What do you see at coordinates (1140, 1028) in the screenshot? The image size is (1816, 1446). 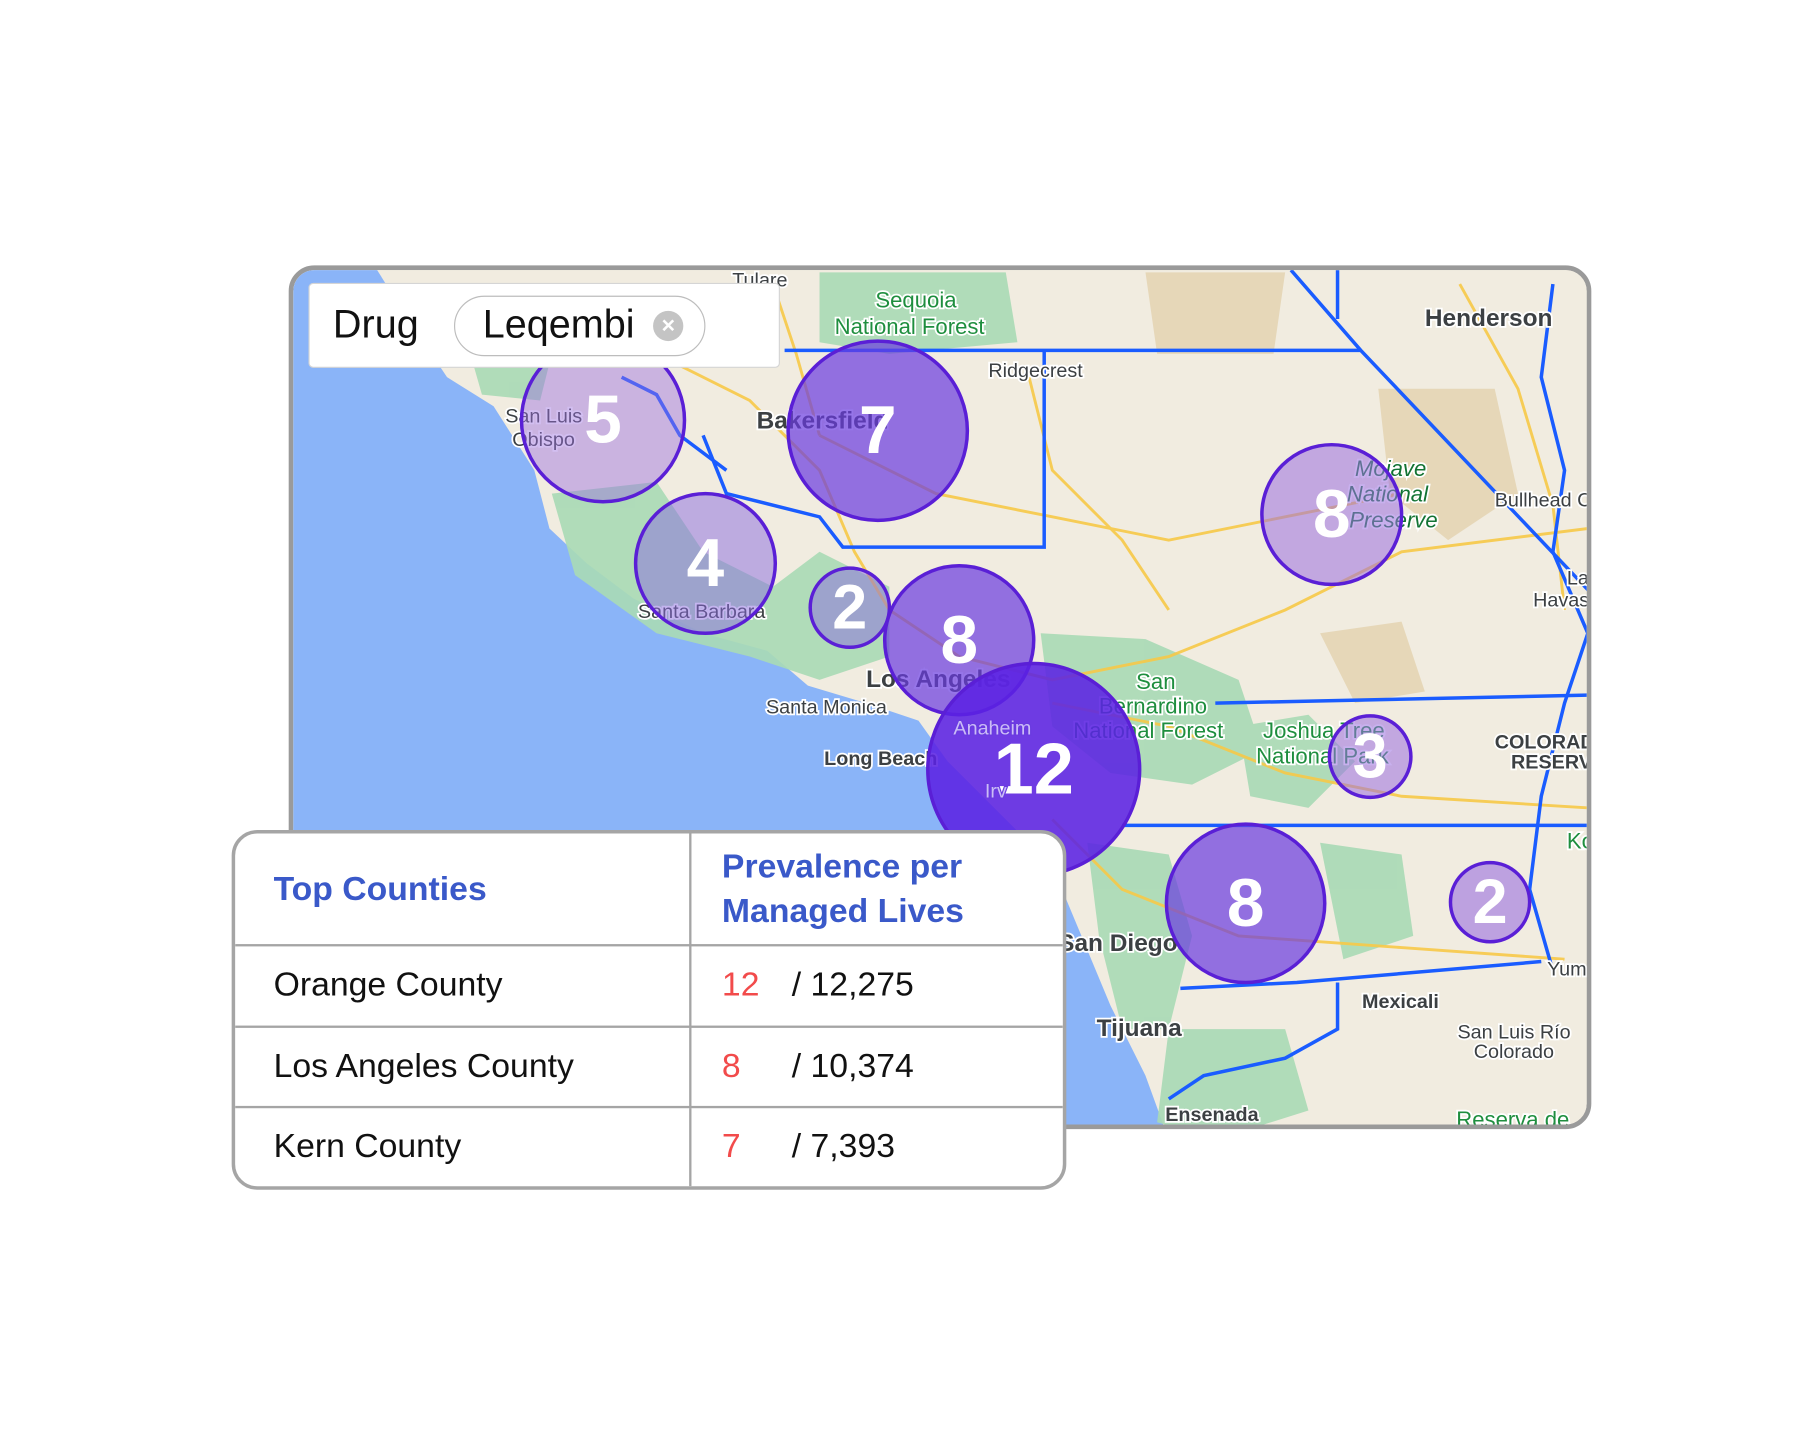 I see `label-tijuana: Tijuana` at bounding box center [1140, 1028].